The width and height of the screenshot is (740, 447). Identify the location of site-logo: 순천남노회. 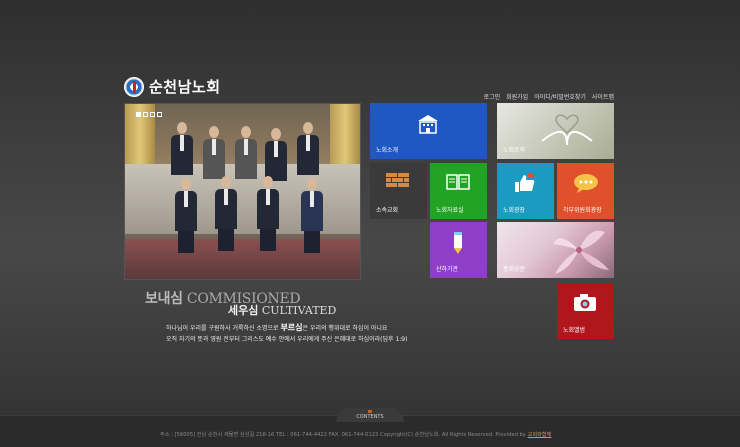
(172, 86).